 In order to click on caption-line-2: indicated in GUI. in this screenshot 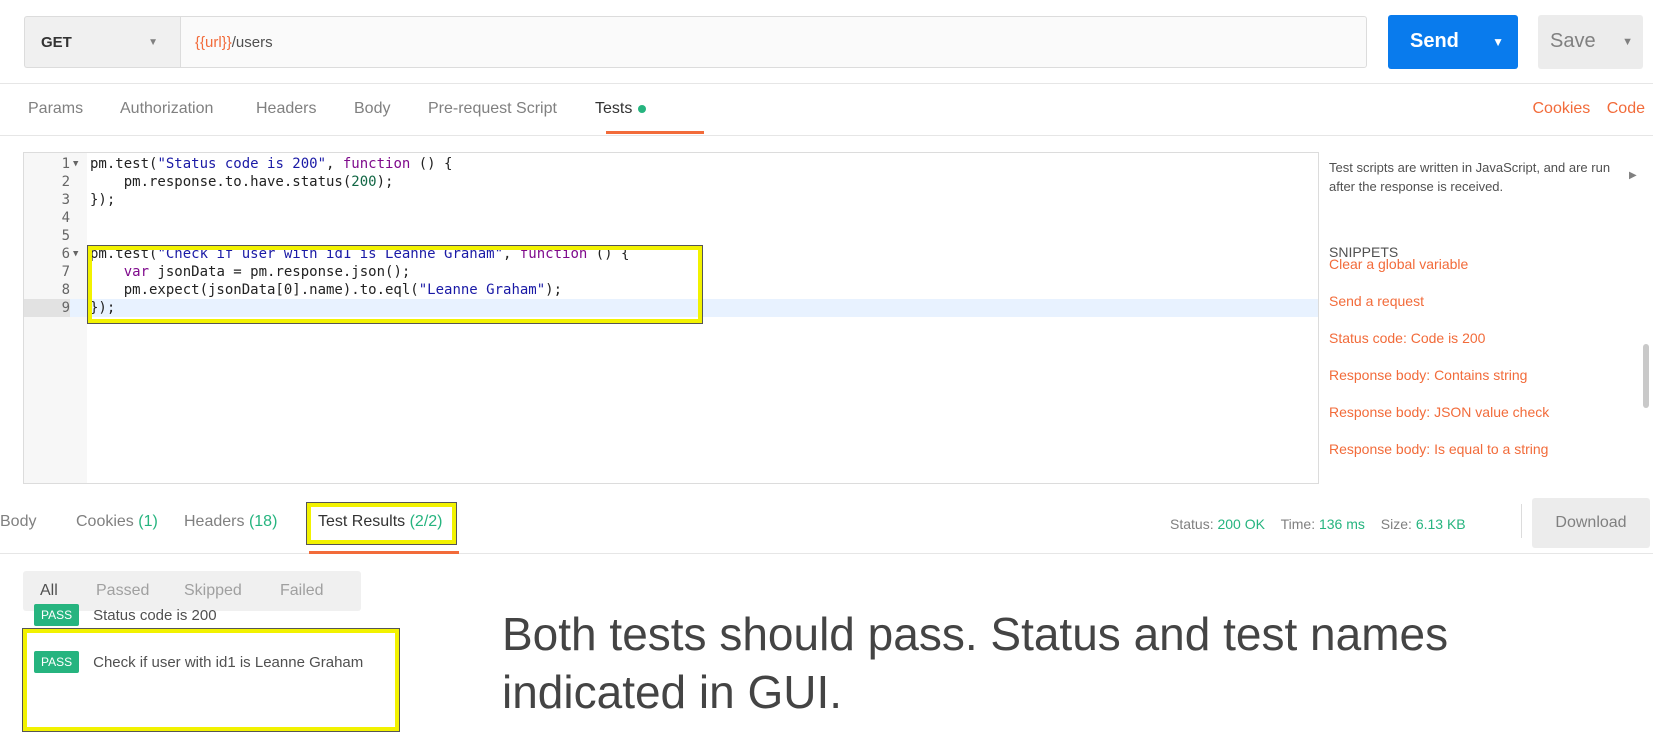, I will do `click(672, 692)`.